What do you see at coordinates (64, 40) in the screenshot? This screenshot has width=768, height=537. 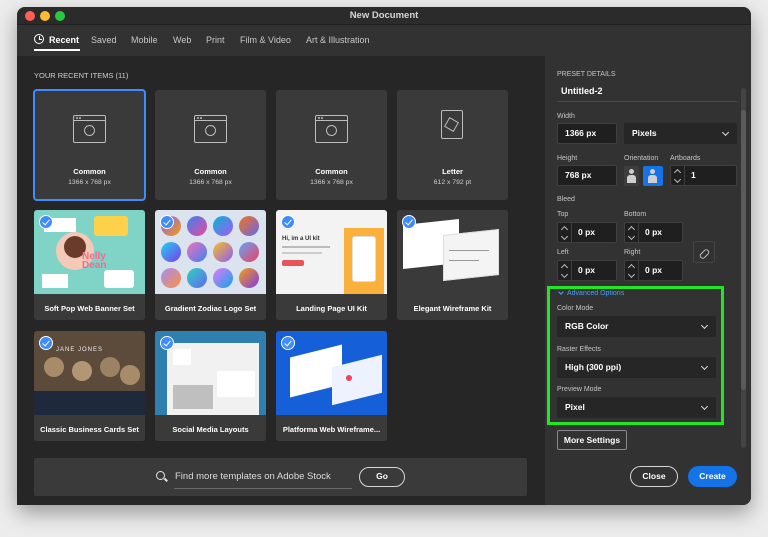 I see `tab-recent: Recent` at bounding box center [64, 40].